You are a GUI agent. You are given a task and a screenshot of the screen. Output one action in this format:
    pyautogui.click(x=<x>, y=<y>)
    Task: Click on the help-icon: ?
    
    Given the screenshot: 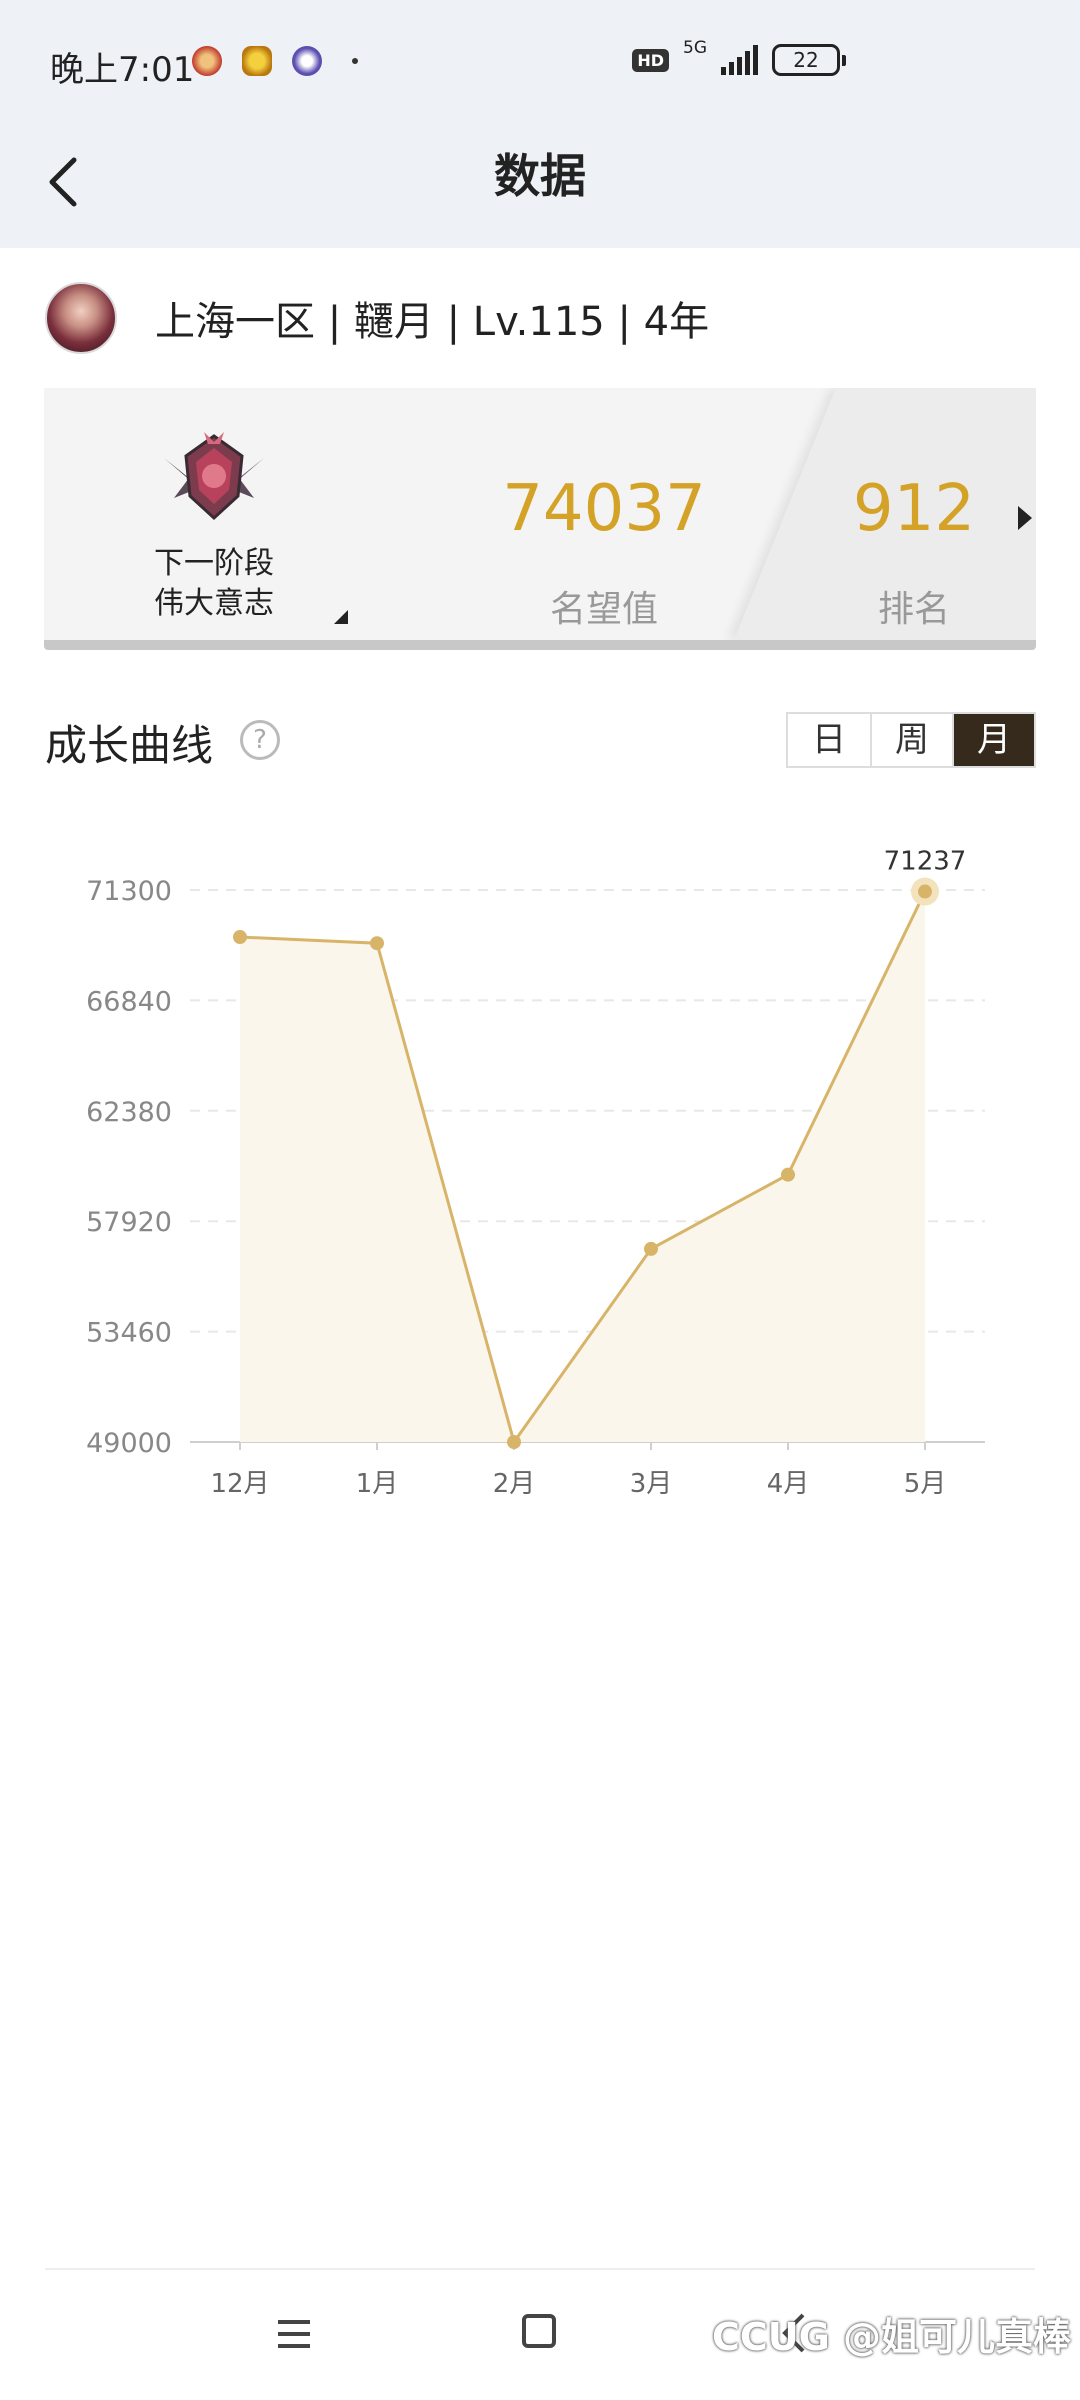 What is the action you would take?
    pyautogui.click(x=260, y=740)
    